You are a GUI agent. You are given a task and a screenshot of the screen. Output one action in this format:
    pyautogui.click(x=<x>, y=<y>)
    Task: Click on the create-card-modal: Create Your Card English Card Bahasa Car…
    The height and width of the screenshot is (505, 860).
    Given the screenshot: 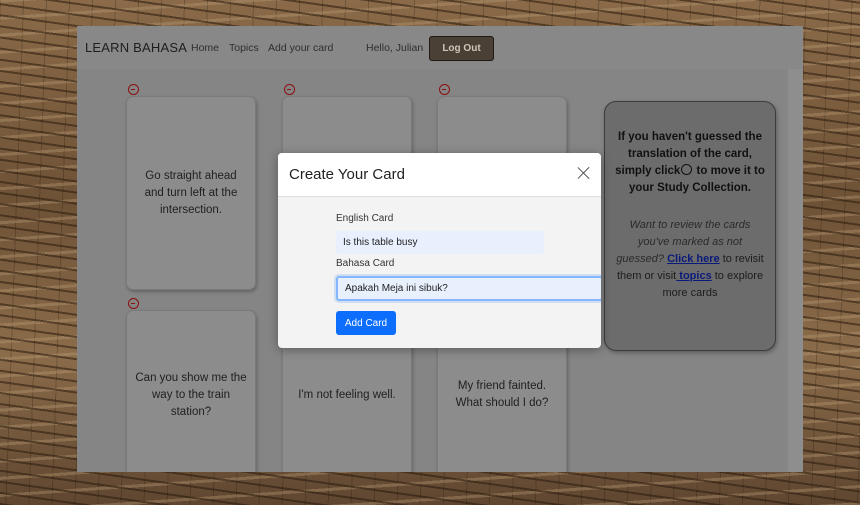 What is the action you would take?
    pyautogui.click(x=439, y=250)
    